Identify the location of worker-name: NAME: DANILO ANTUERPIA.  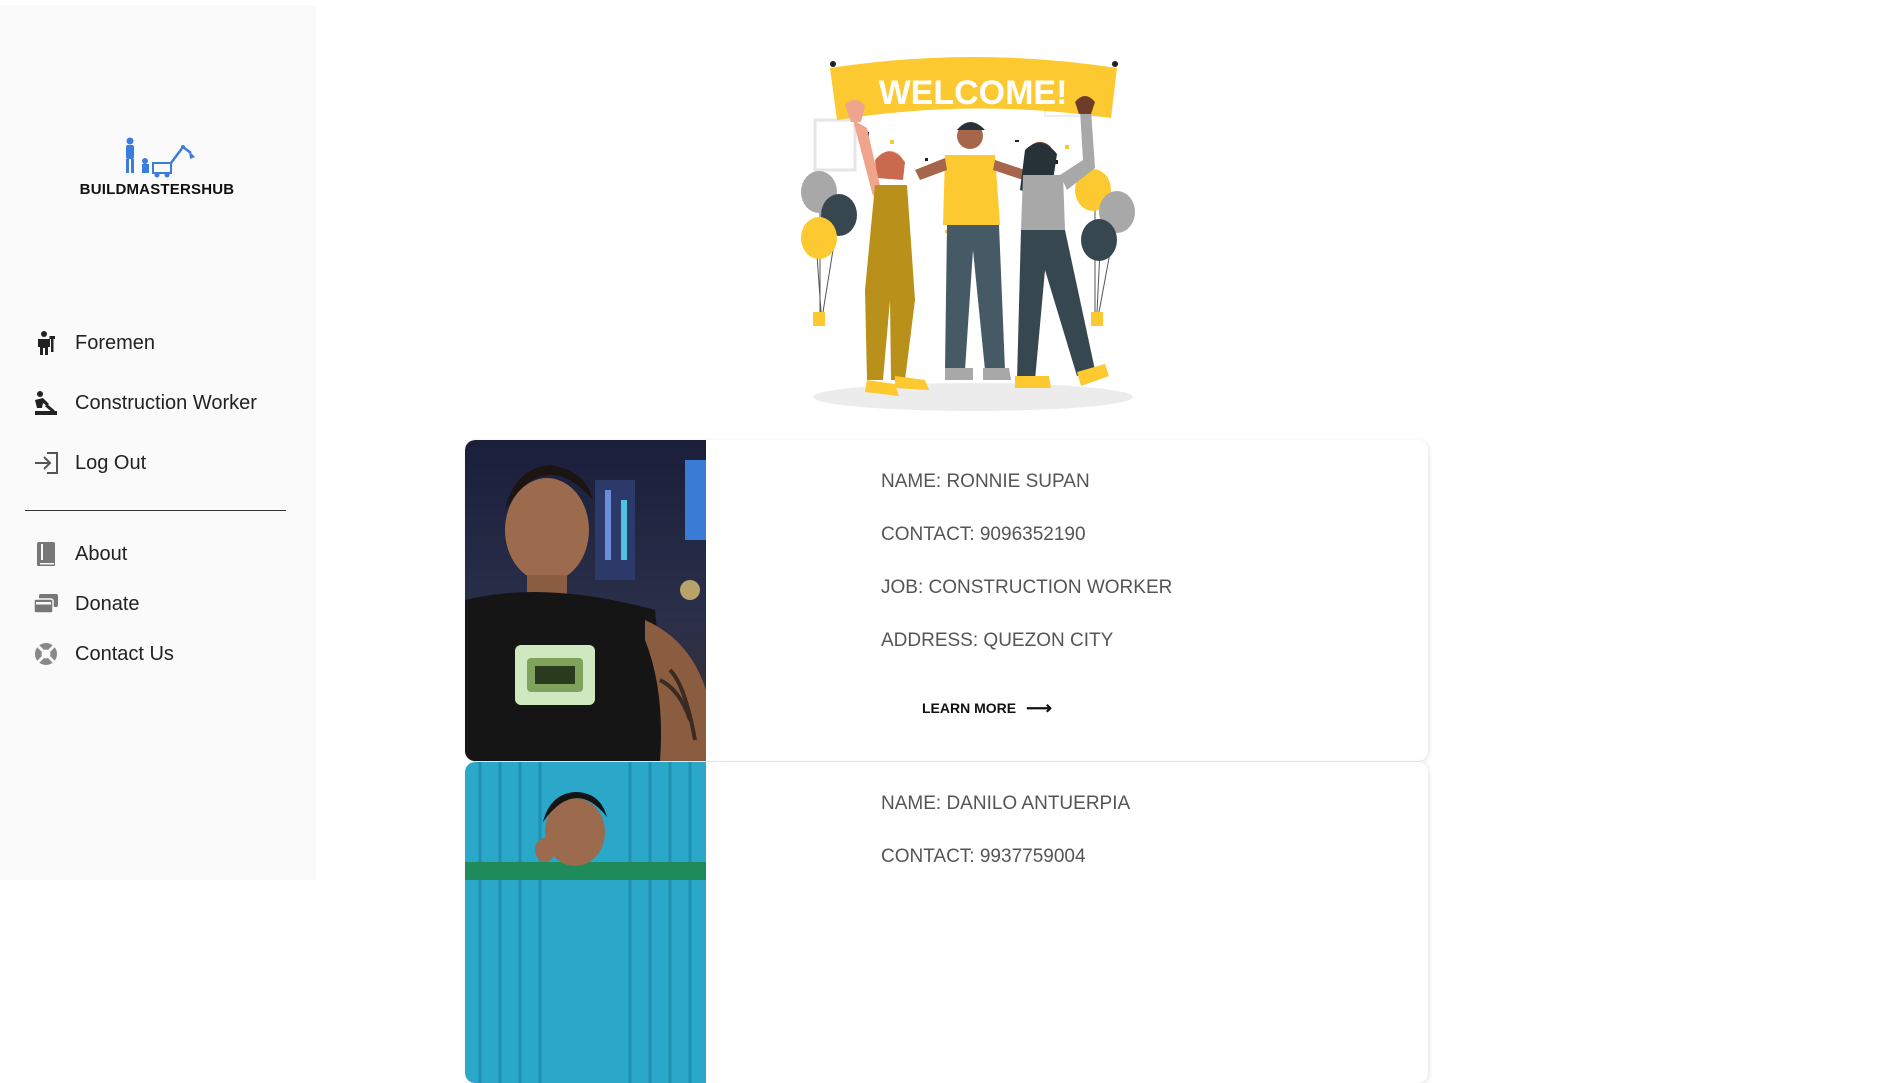
(1006, 803).